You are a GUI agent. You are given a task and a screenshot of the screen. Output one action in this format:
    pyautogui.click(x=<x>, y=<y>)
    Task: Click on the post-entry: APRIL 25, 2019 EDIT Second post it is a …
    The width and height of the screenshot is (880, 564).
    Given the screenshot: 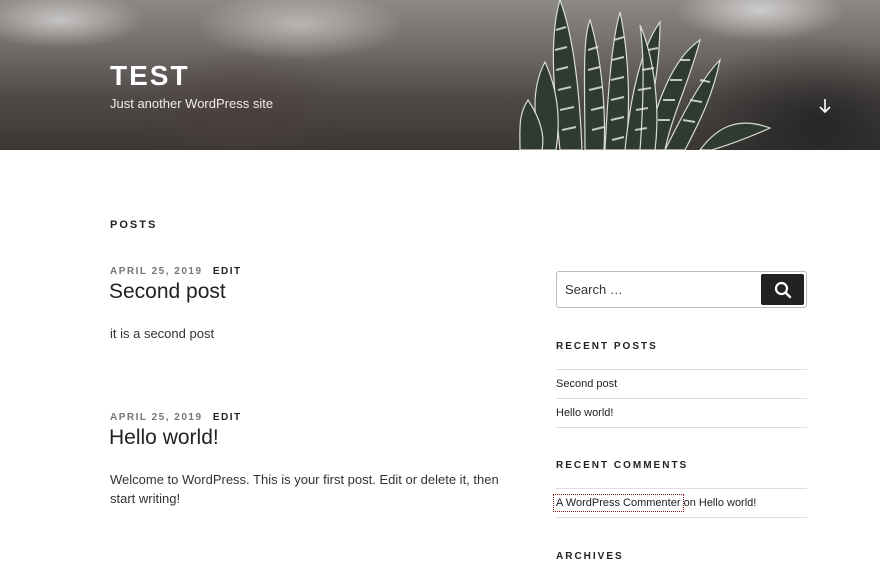 What is the action you would take?
    pyautogui.click(x=309, y=304)
    